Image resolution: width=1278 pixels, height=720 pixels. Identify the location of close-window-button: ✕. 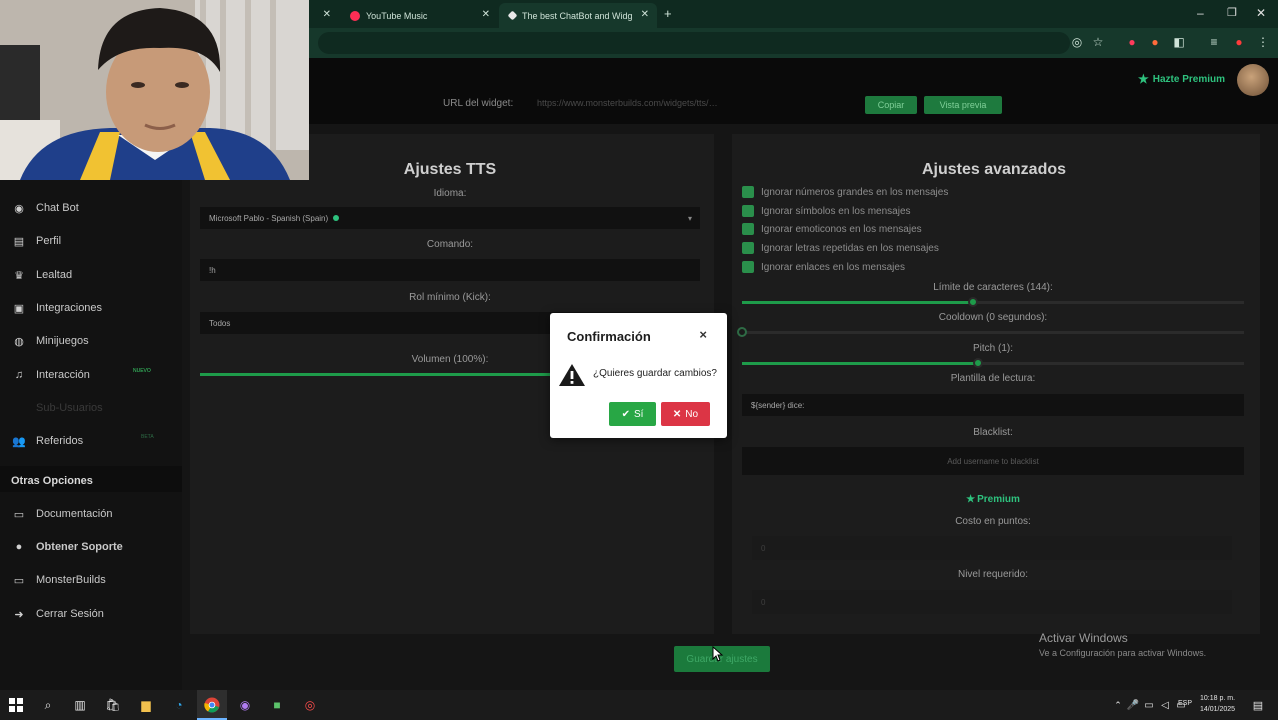
(1261, 13).